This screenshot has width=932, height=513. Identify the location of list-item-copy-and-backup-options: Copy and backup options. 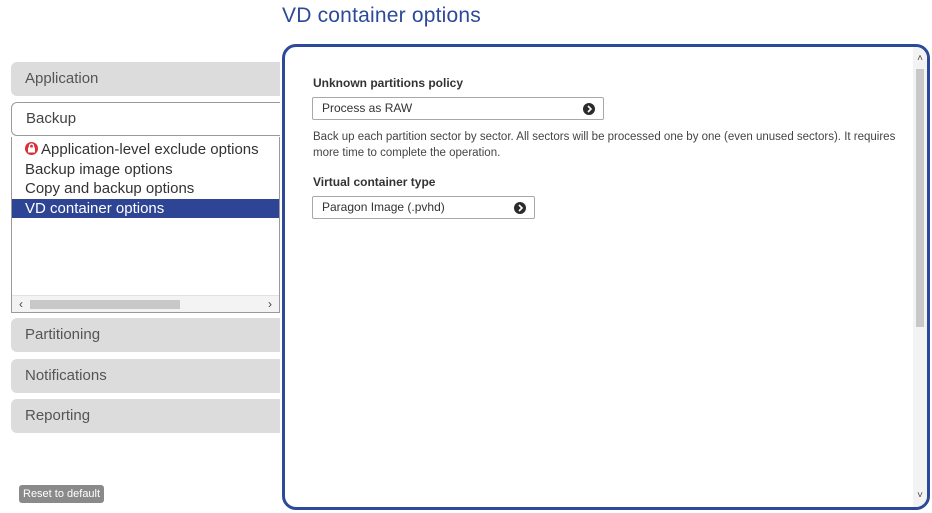
(145, 189).